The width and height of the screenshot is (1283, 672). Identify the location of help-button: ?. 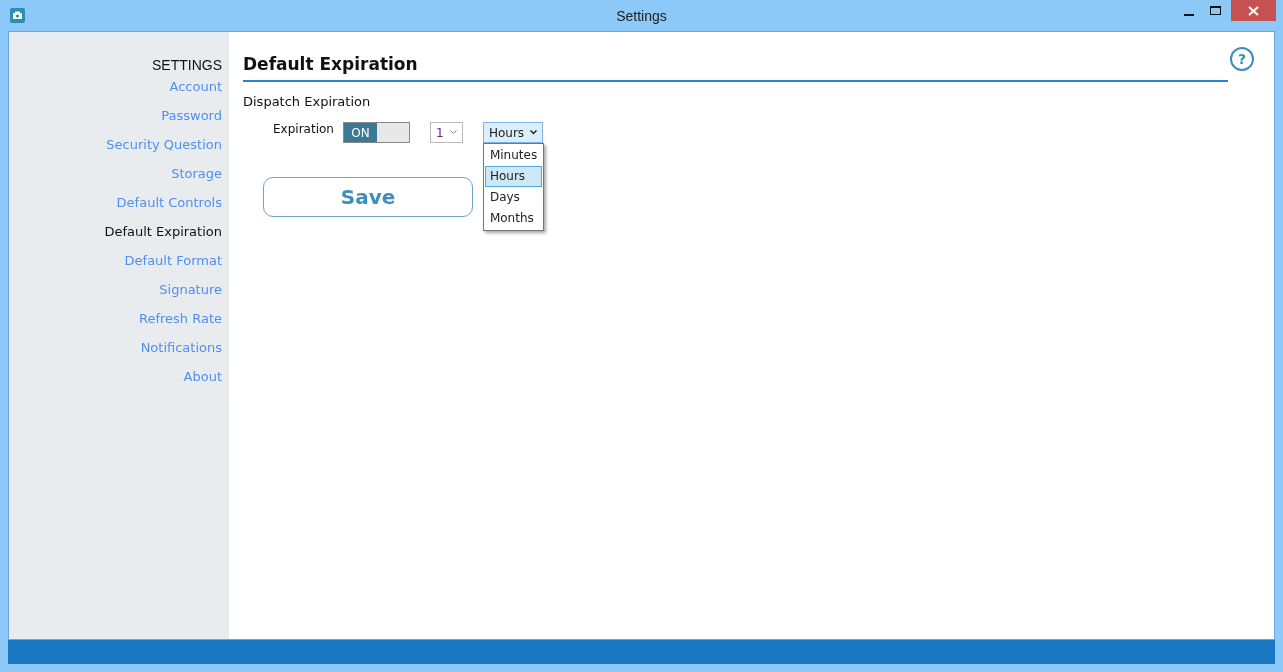
(1242, 59).